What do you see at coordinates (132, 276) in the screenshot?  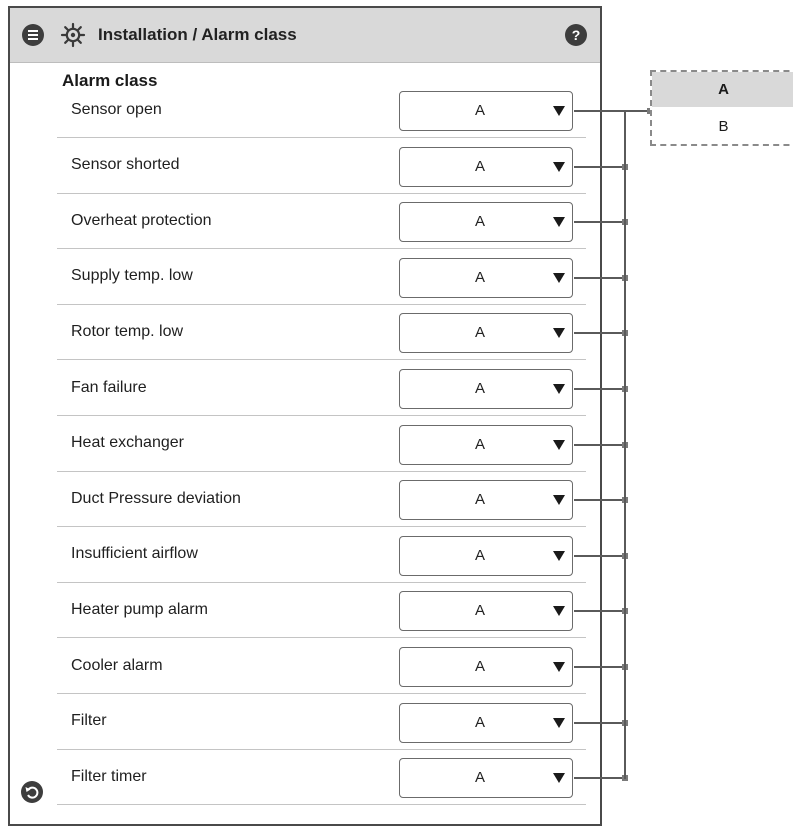 I see `alarm-row-label: Supply temp. low` at bounding box center [132, 276].